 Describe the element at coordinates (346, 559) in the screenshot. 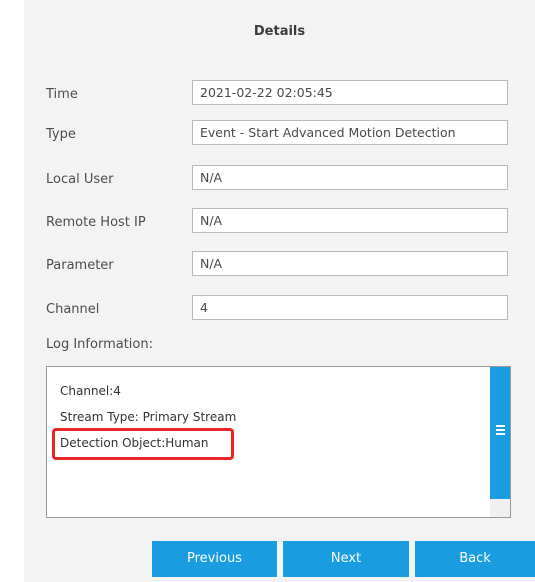

I see `next-button: Next` at that location.